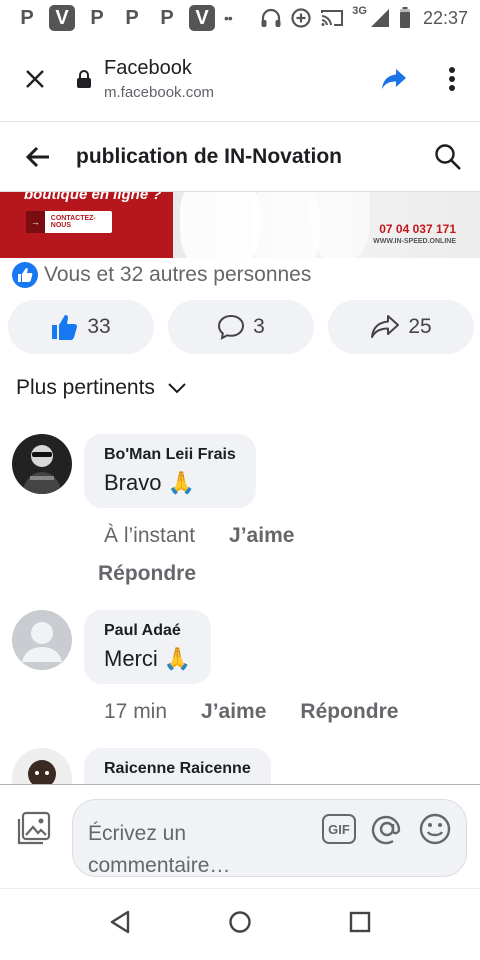 Image resolution: width=480 pixels, height=960 pixels. What do you see at coordinates (150, 535) in the screenshot?
I see `comment-time: À l’instant` at bounding box center [150, 535].